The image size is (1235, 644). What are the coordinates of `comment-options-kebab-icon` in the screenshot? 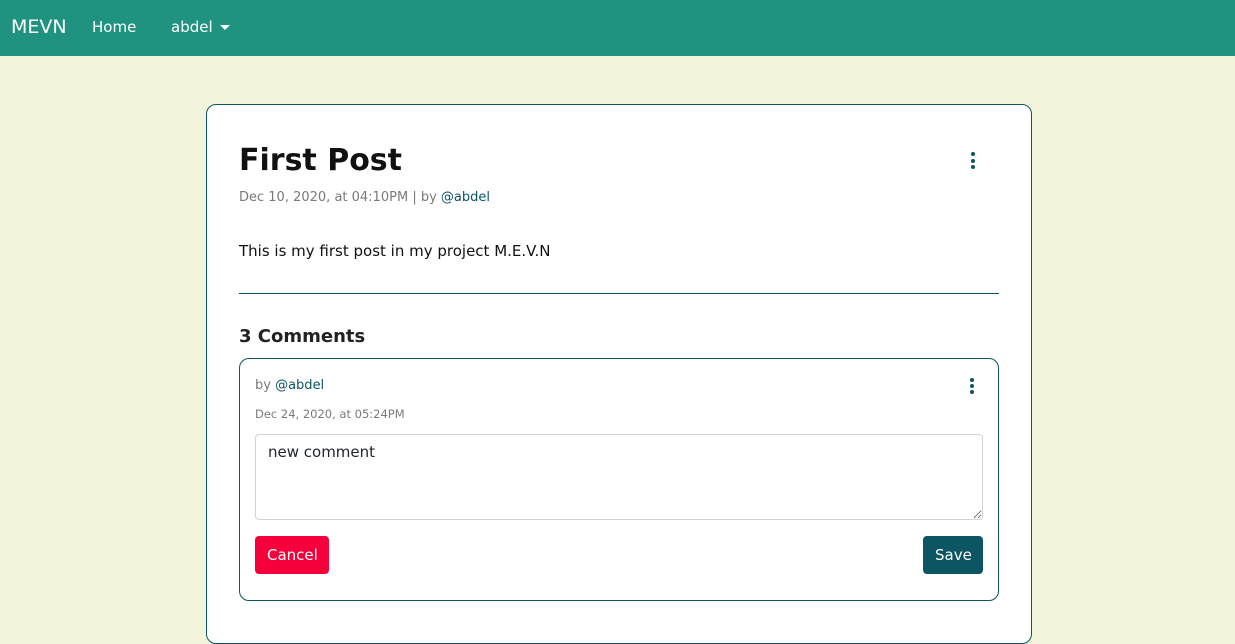 It's located at (972, 386).